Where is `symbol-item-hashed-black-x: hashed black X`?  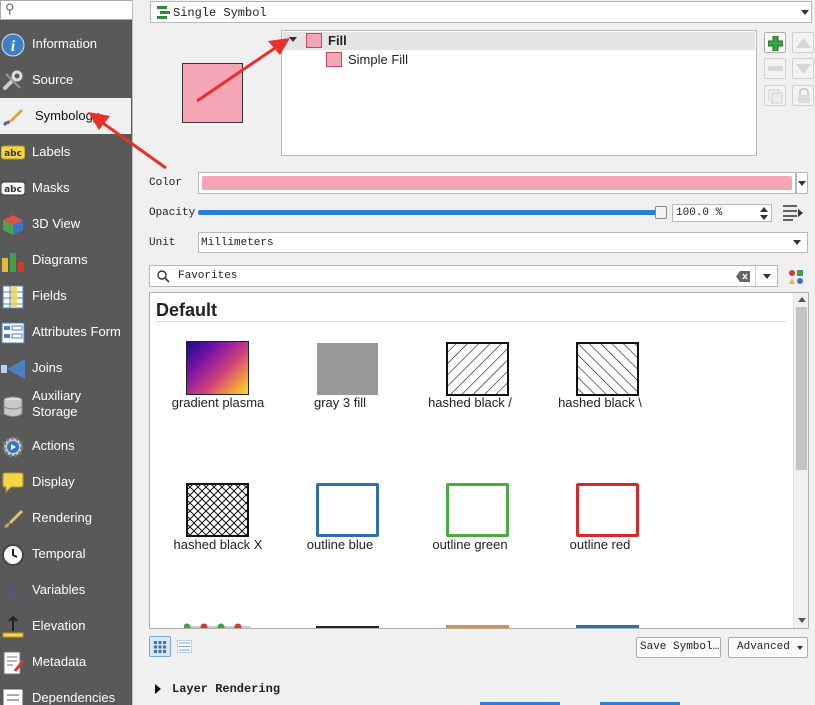 symbol-item-hashed-black-x: hashed black X is located at coordinates (210, 510).